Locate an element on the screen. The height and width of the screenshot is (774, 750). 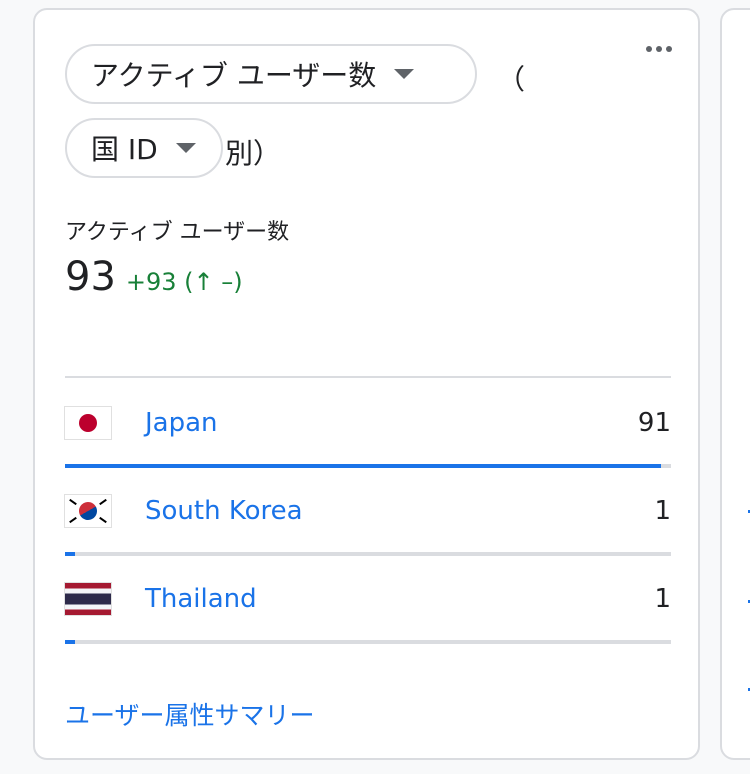
table-row: Japan 91 is located at coordinates (368, 424).